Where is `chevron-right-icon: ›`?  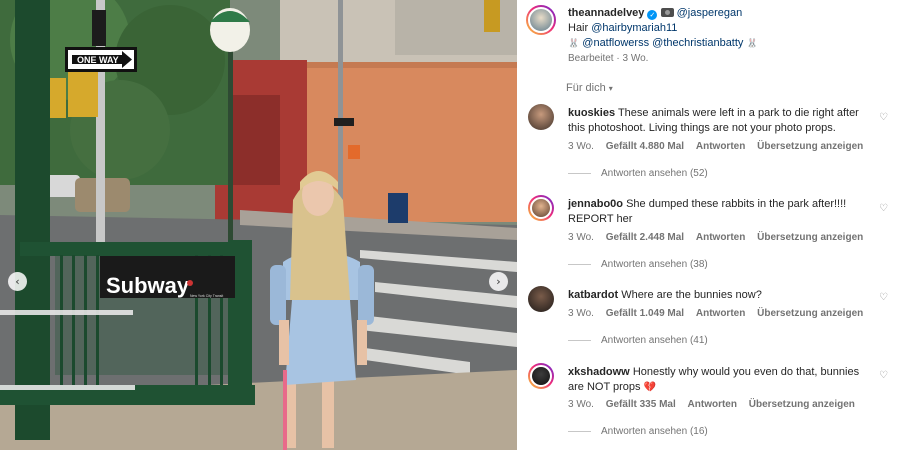 chevron-right-icon: › is located at coordinates (498, 281).